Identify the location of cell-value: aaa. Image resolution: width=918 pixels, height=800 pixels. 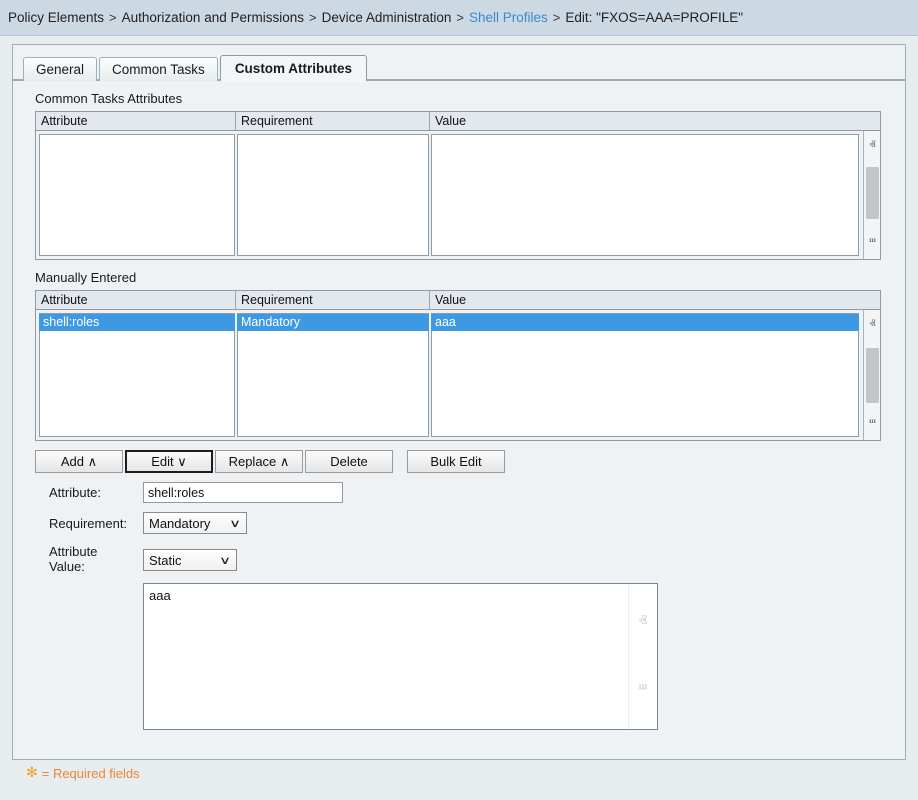
(645, 322).